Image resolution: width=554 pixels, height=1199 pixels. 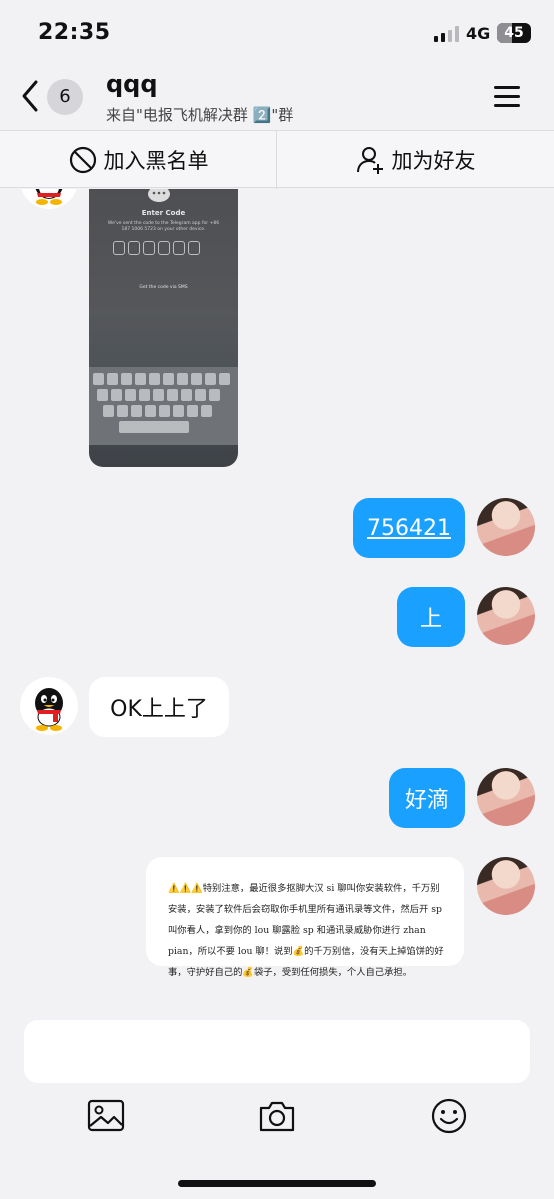 I want to click on add-friend-button: 加为好友, so click(x=415, y=160).